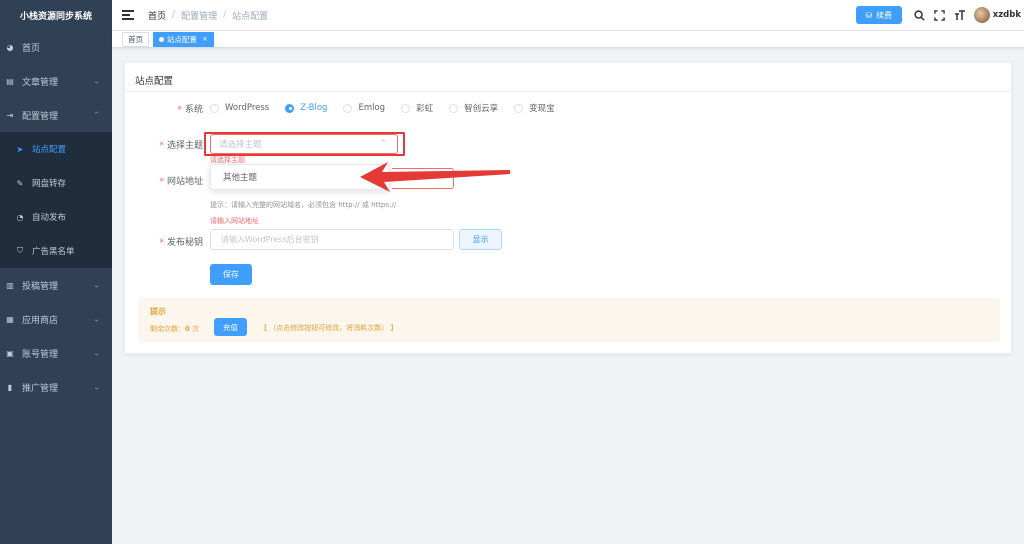 The height and width of the screenshot is (544, 1024). Describe the element at coordinates (270, 239) in the screenshot. I see `publish-key-placeholder: 请输入WordPress后台密钥` at that location.